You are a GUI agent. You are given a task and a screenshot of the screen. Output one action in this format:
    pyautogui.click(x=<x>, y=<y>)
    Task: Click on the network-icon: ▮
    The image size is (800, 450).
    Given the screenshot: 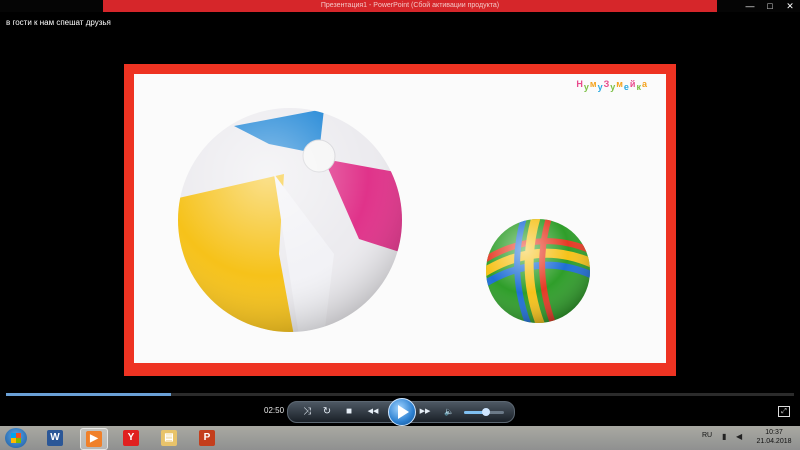 What is the action you would take?
    pyautogui.click(x=724, y=436)
    